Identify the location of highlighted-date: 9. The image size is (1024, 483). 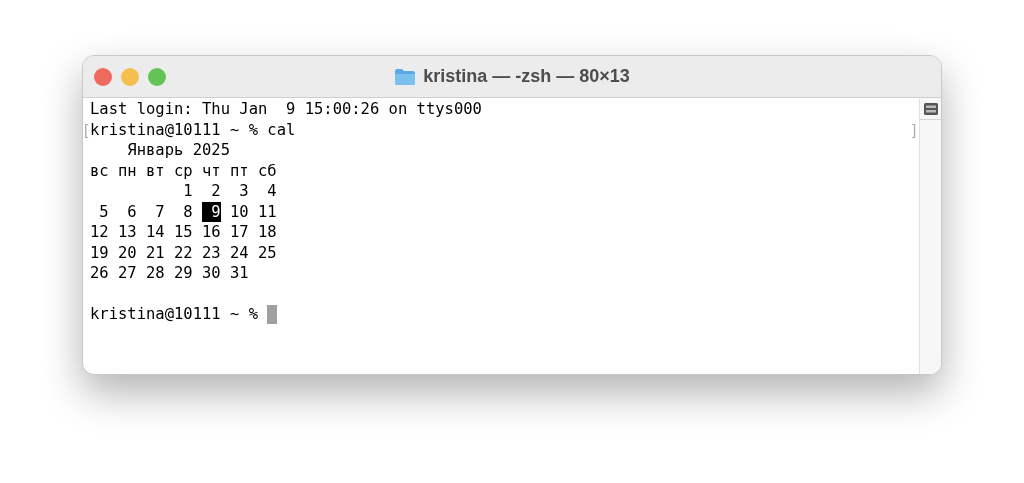
(211, 211).